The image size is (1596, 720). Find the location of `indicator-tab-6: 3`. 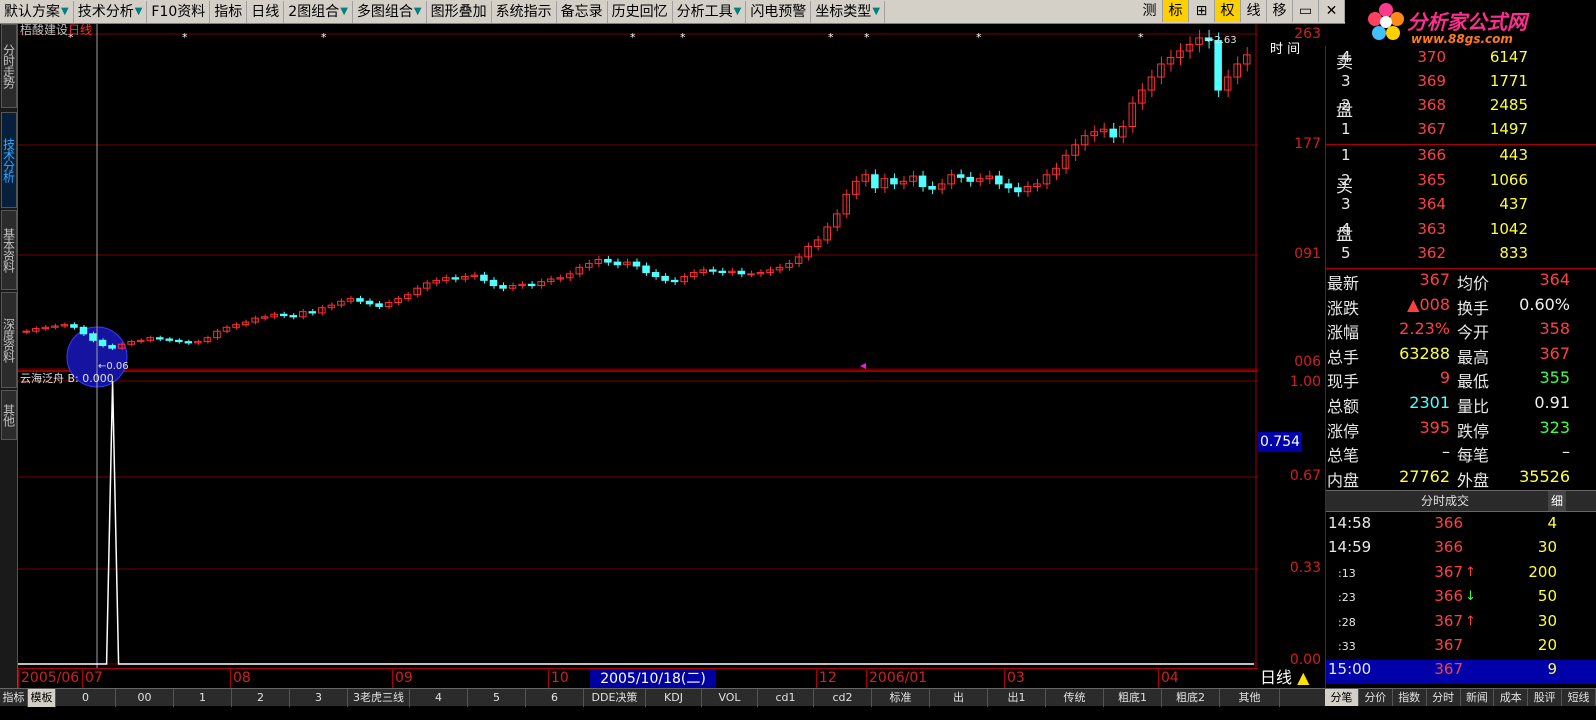

indicator-tab-6: 3 is located at coordinates (319, 698).